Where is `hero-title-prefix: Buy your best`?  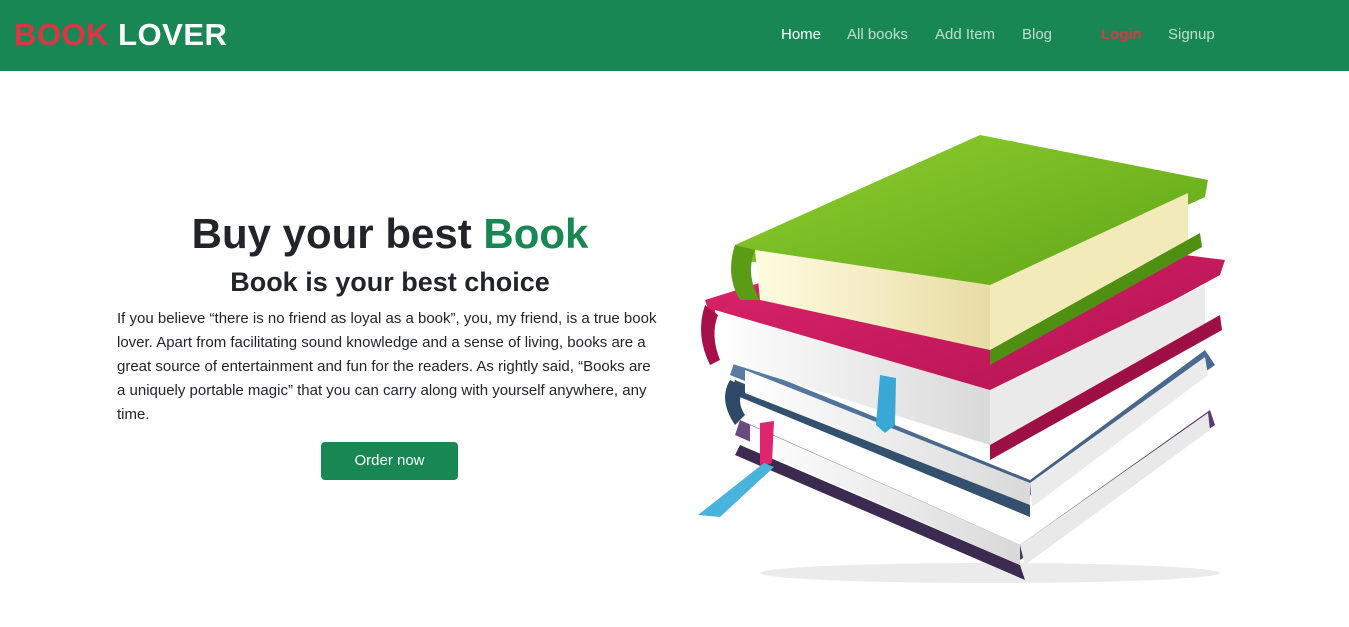 hero-title-prefix: Buy your best is located at coordinates (331, 233).